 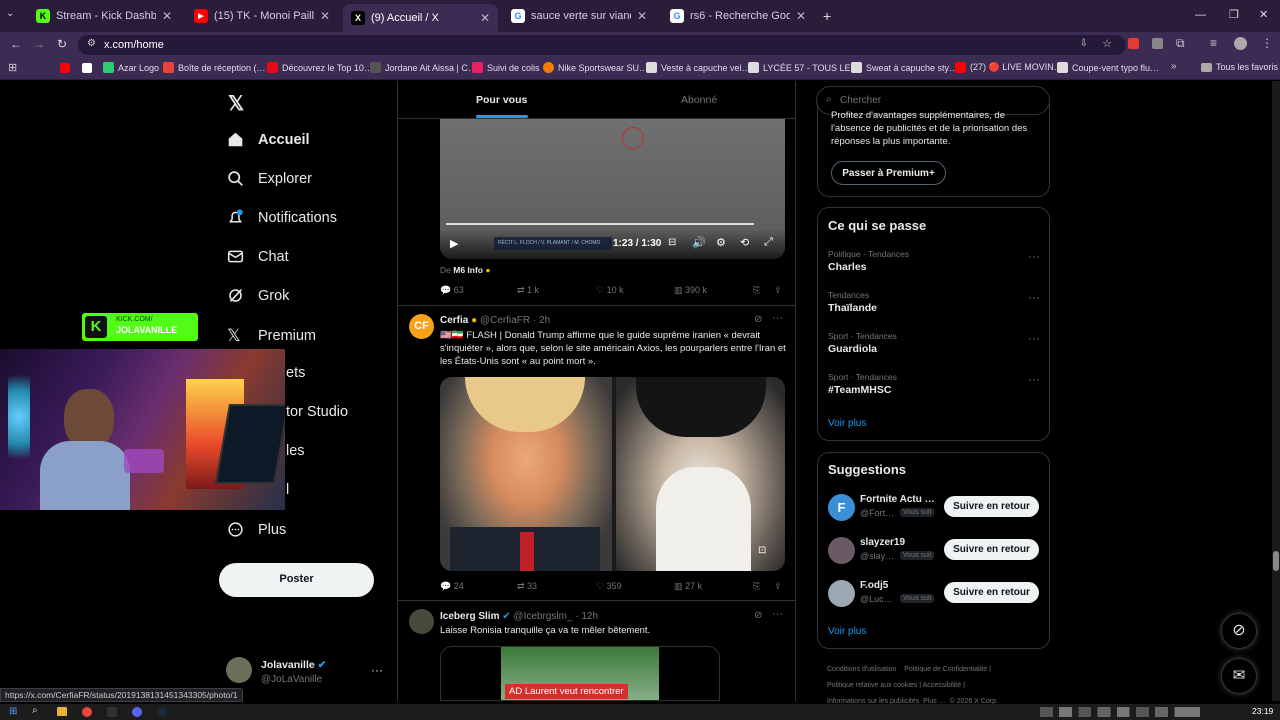 I want to click on play-icon: ▶, so click(x=454, y=243).